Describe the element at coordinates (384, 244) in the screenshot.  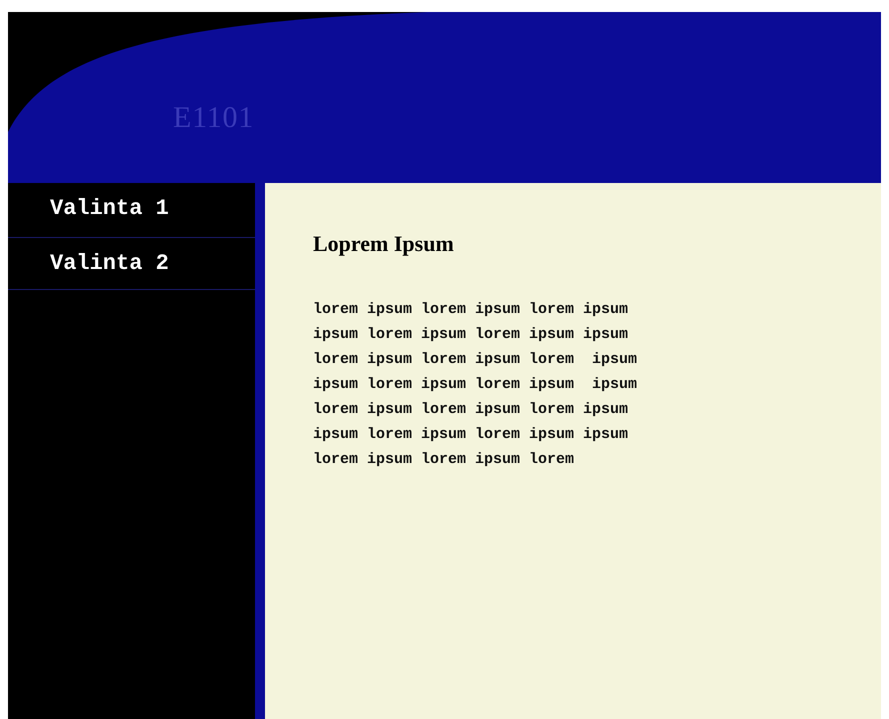
I see `page-heading: Loprem Ipsum` at that location.